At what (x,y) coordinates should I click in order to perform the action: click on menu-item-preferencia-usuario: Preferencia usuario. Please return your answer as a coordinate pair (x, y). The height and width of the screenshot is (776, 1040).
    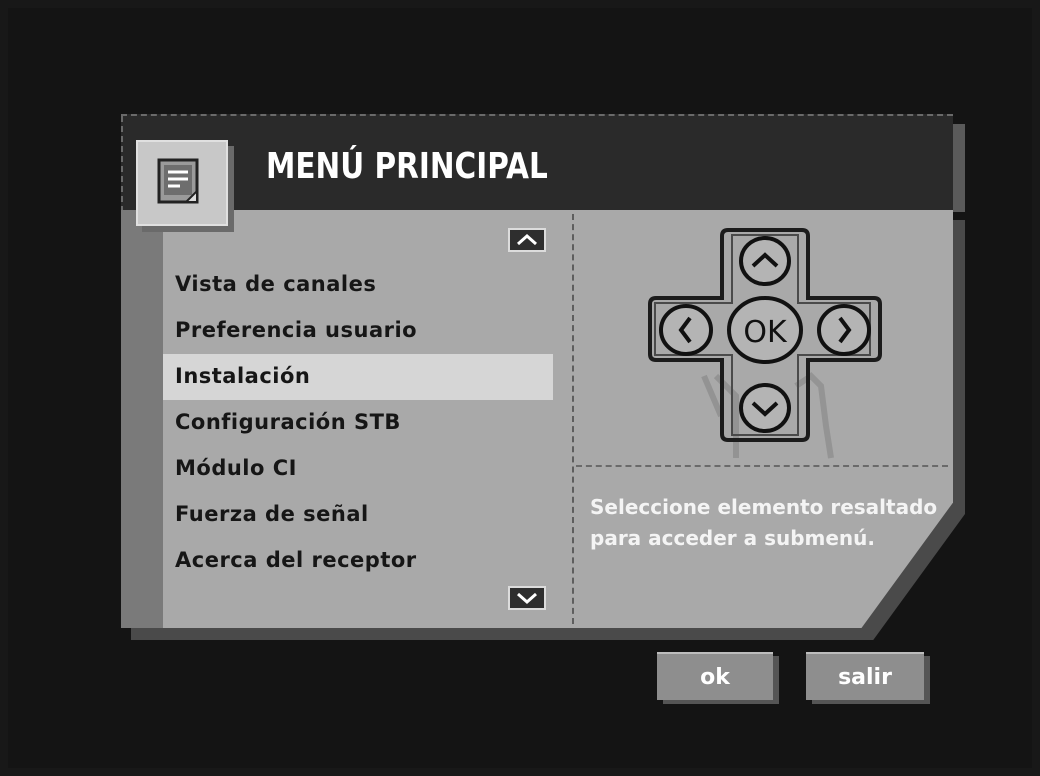
    Looking at the image, I should click on (358, 331).